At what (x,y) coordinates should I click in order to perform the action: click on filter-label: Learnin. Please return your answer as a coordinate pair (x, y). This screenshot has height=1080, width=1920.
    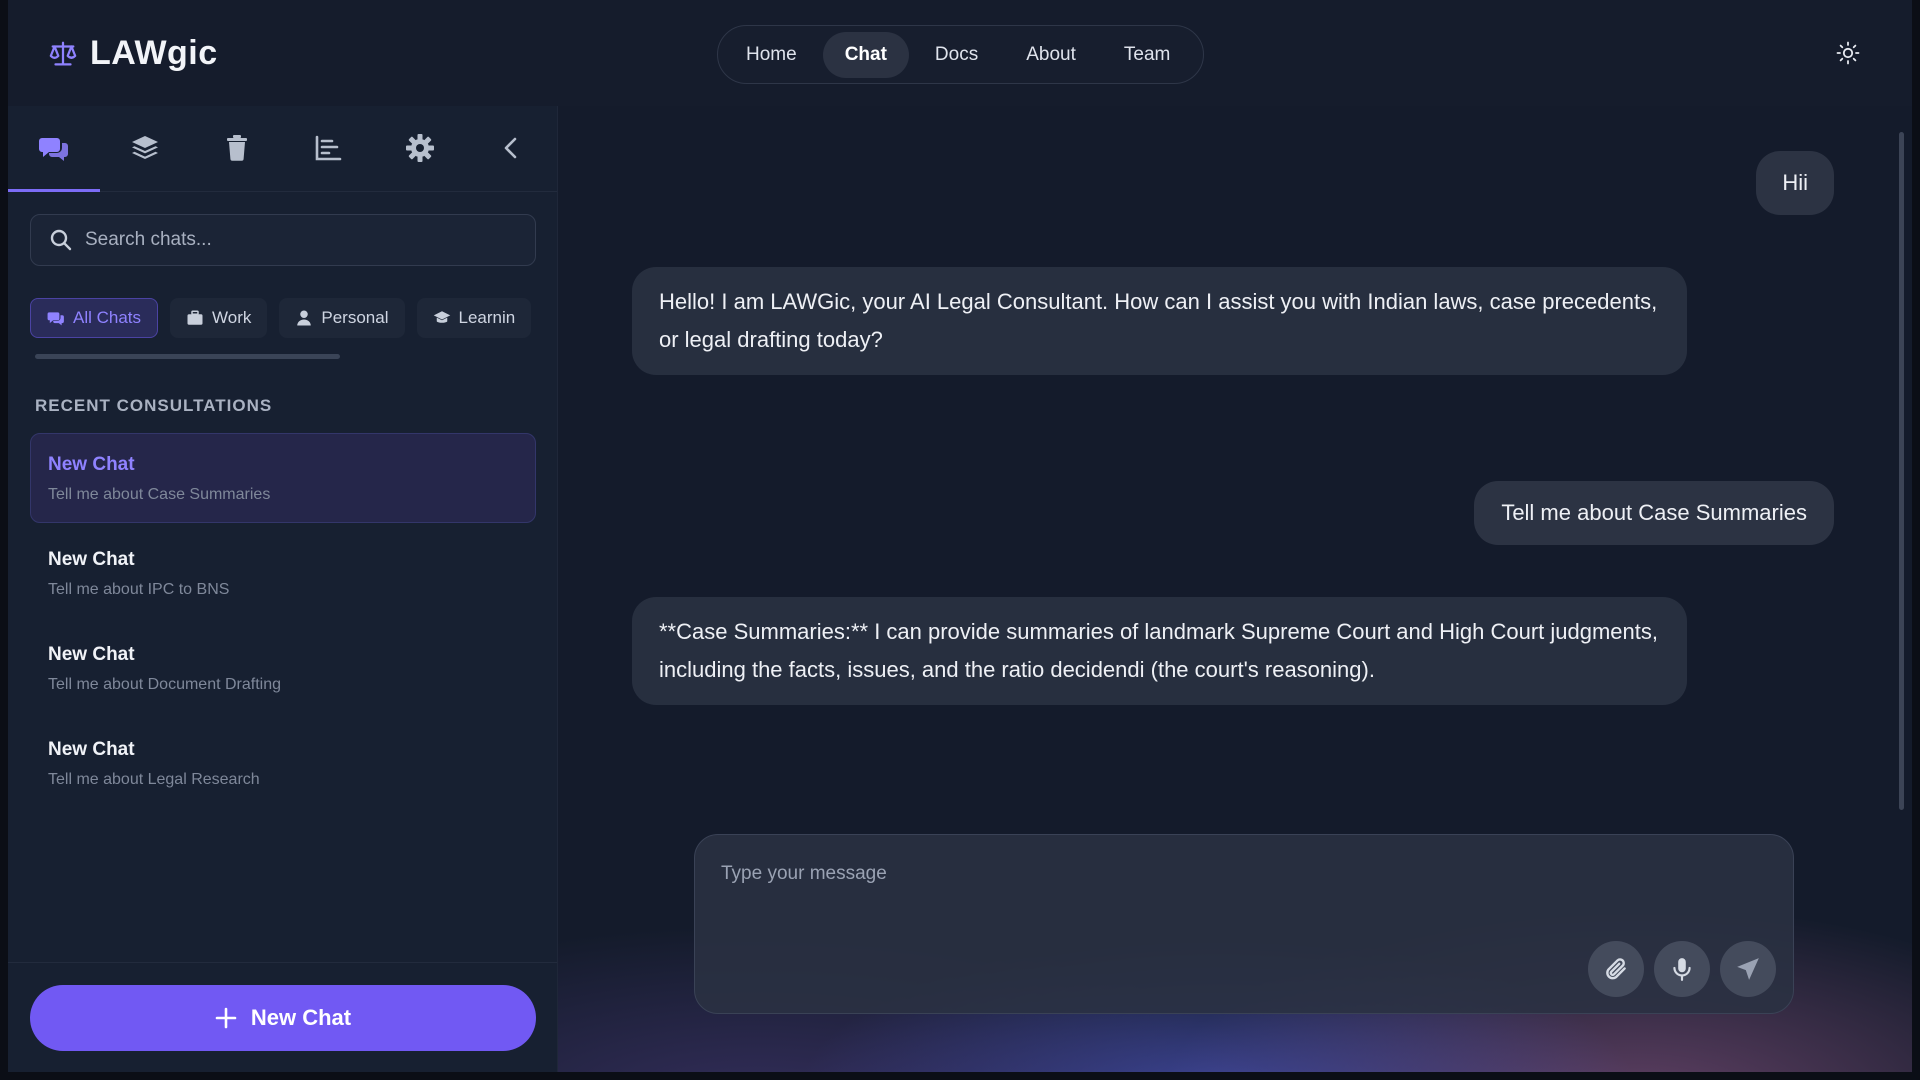
    Looking at the image, I should click on (487, 317).